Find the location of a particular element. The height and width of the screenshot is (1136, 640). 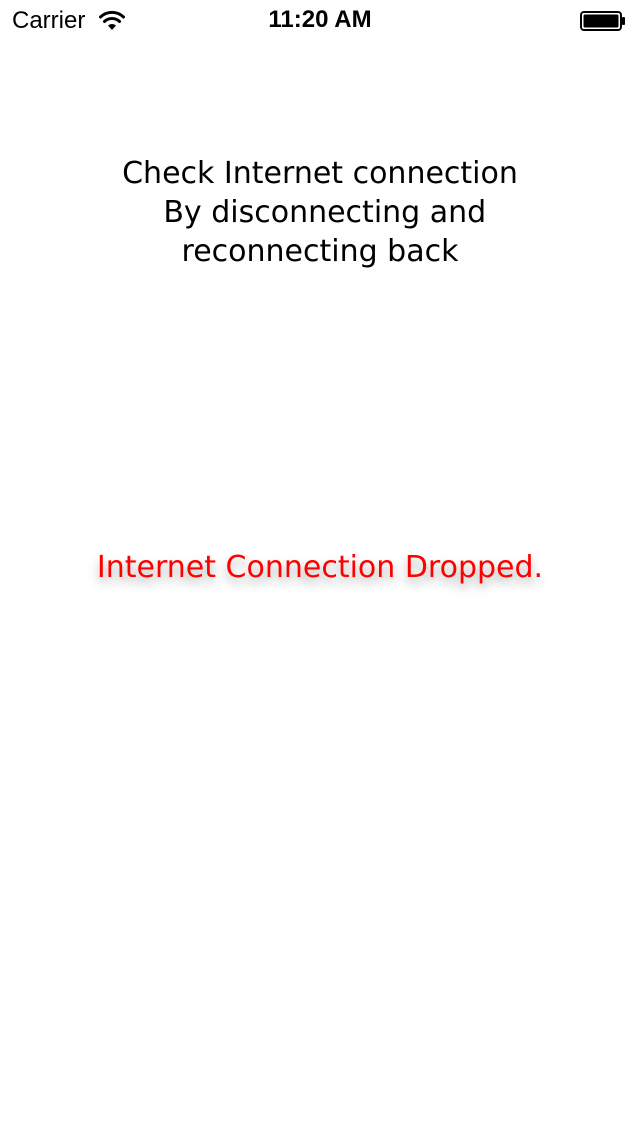

connection-status-message: Internet Connection Dropped. is located at coordinates (320, 567).